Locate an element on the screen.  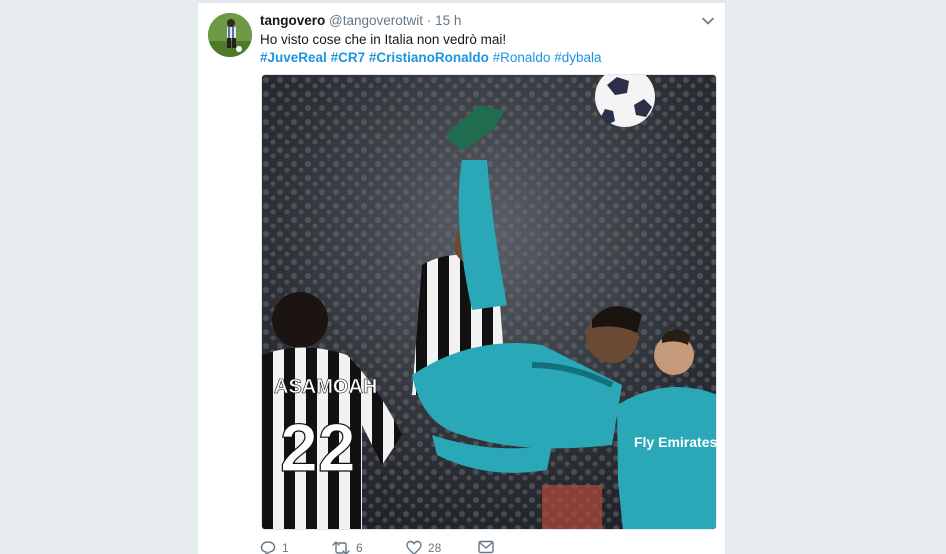
avatar-image is located at coordinates (230, 35).